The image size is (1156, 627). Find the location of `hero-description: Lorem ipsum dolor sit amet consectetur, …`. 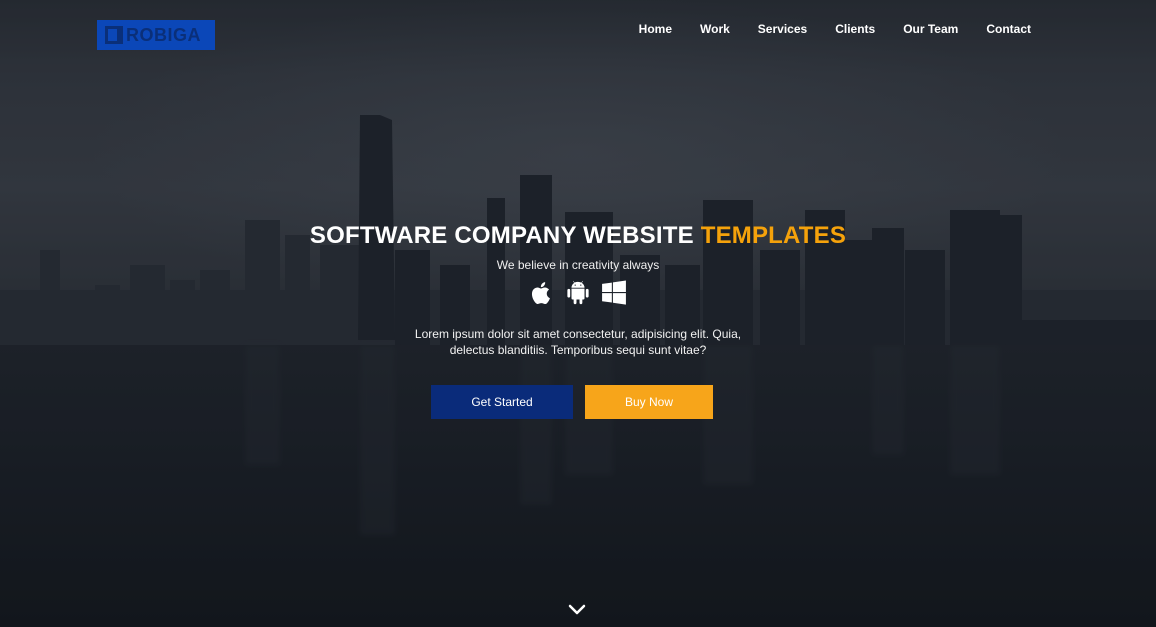

hero-description: Lorem ipsum dolor sit amet consectetur, … is located at coordinates (578, 342).